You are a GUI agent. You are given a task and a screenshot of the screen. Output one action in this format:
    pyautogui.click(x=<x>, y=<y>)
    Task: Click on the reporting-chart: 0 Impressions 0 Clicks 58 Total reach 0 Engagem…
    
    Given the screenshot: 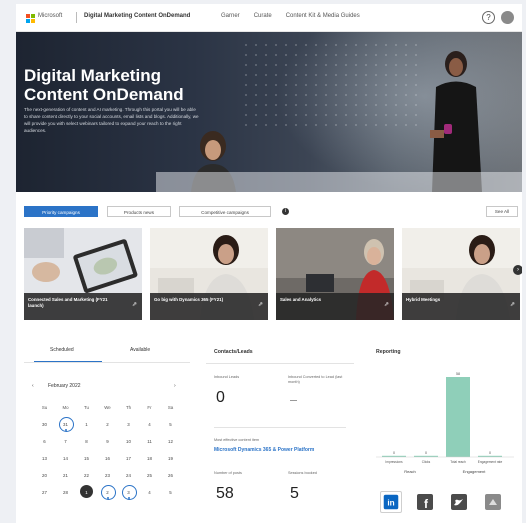 What is the action you would take?
    pyautogui.click(x=445, y=423)
    